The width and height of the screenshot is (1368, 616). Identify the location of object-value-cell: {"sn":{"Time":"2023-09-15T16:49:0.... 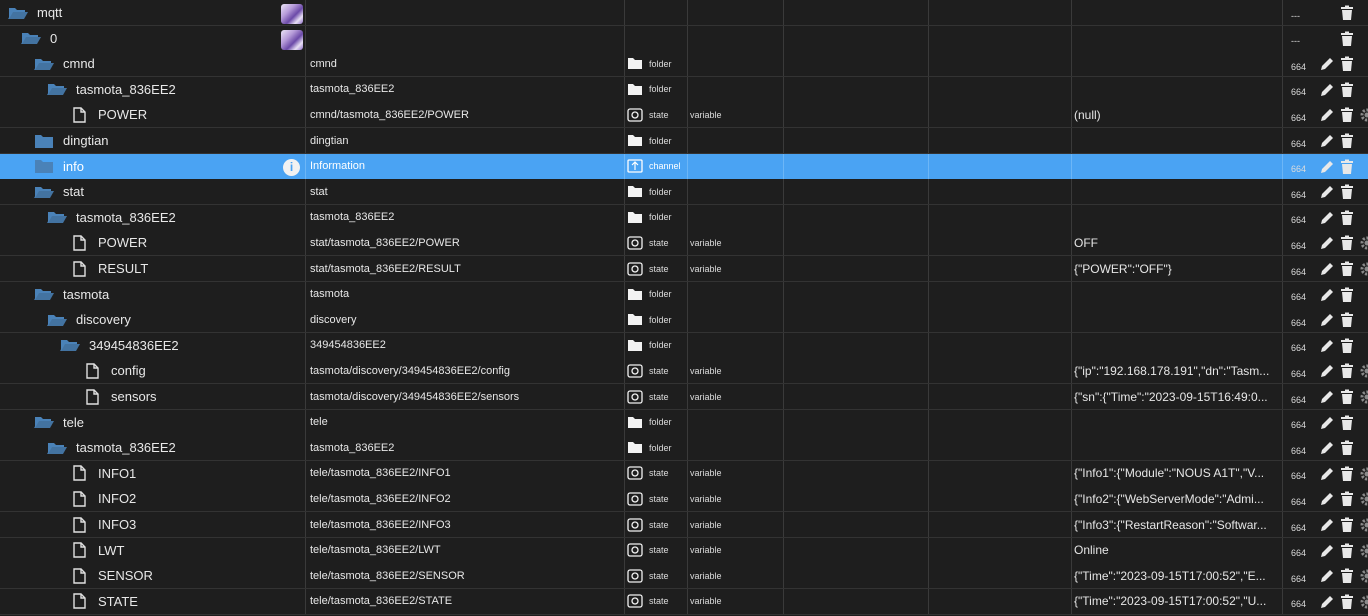
(1176, 396).